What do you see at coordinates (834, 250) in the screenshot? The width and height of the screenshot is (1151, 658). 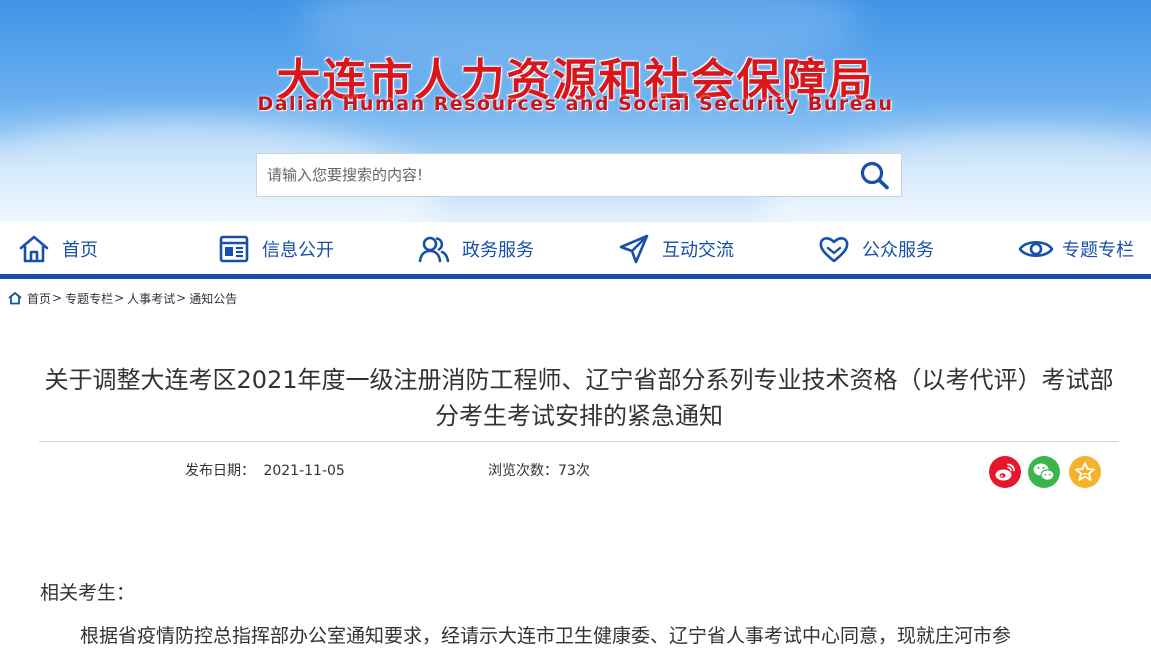 I see `heart-icon` at bounding box center [834, 250].